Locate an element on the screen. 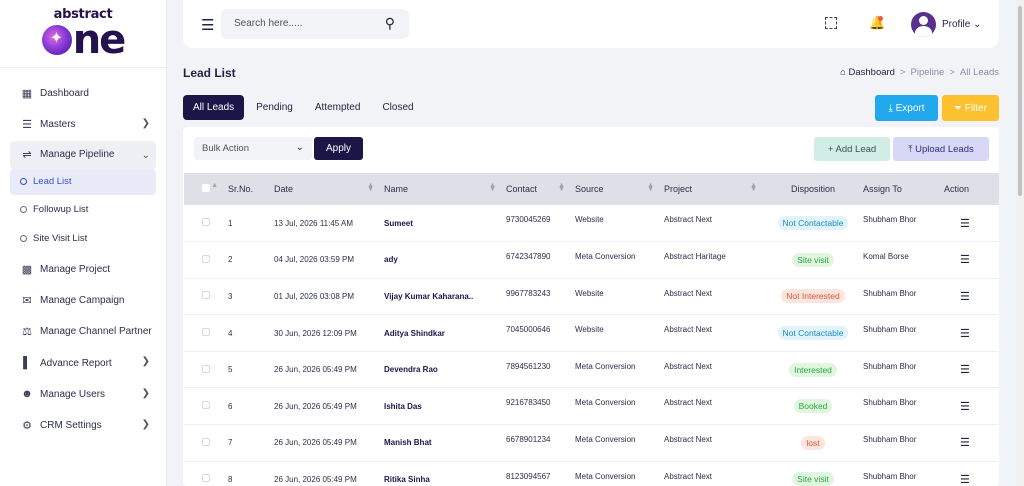  sort-icon: ▲ is located at coordinates (214, 185).